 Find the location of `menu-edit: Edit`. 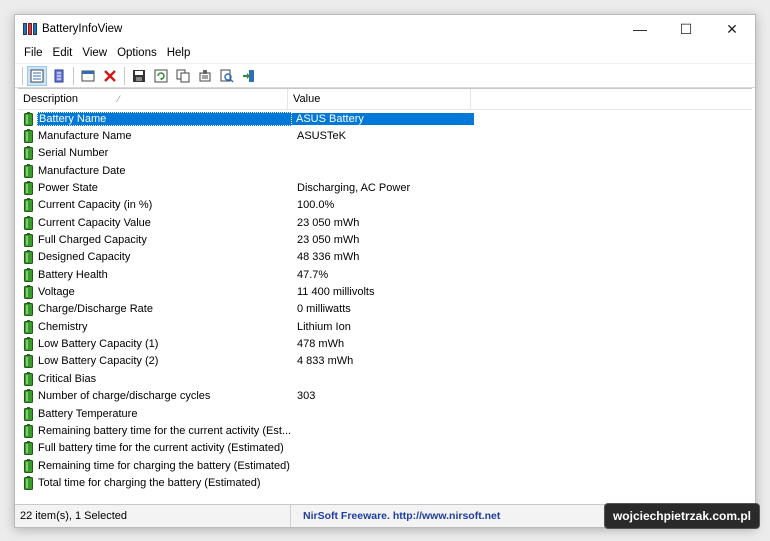

menu-edit: Edit is located at coordinates (63, 53).